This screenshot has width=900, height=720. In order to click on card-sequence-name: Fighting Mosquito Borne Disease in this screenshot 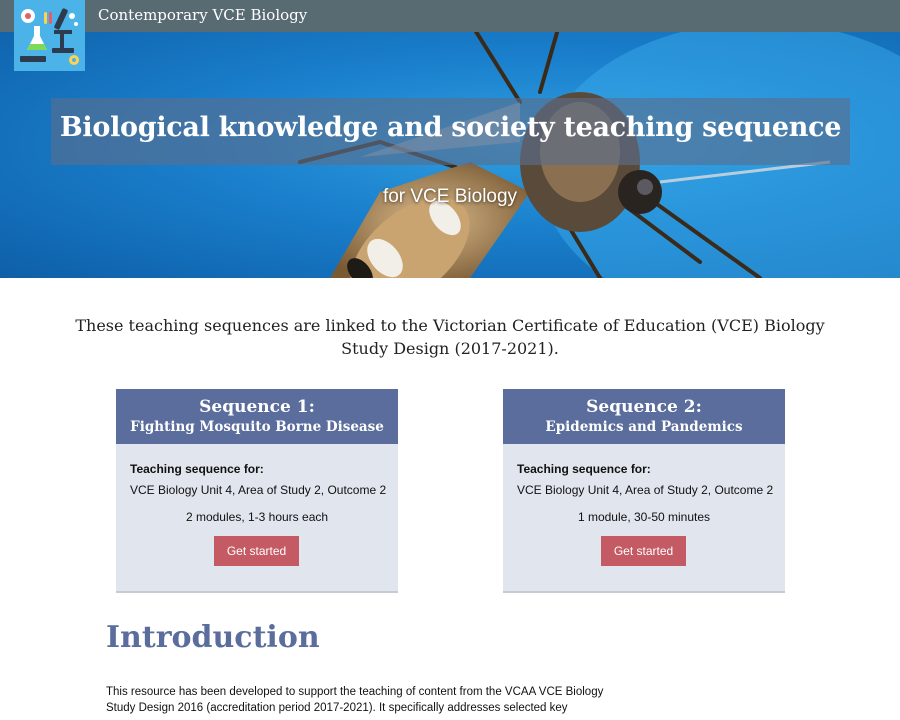, I will do `click(257, 427)`.